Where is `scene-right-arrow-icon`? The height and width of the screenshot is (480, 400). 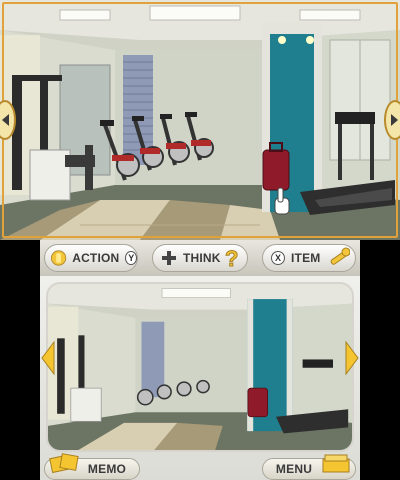 scene-right-arrow-icon is located at coordinates (352, 358).